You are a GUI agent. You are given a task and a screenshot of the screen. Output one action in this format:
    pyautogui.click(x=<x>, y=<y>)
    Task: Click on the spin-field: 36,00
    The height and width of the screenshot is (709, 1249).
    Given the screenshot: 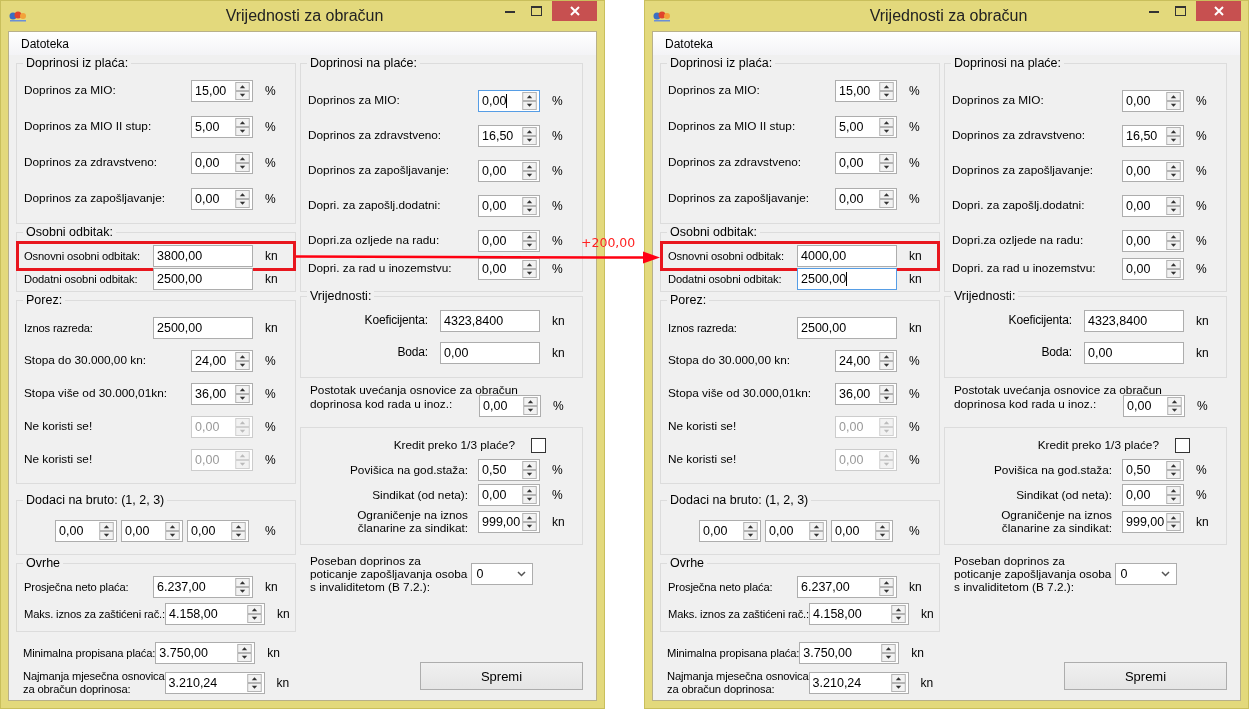 What is the action you would take?
    pyautogui.click(x=866, y=394)
    